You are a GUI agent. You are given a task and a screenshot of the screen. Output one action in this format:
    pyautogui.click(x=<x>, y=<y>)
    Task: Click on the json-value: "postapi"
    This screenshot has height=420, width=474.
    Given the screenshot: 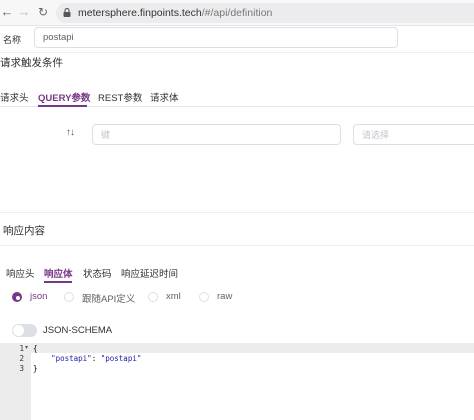 What is the action you would take?
    pyautogui.click(x=121, y=358)
    